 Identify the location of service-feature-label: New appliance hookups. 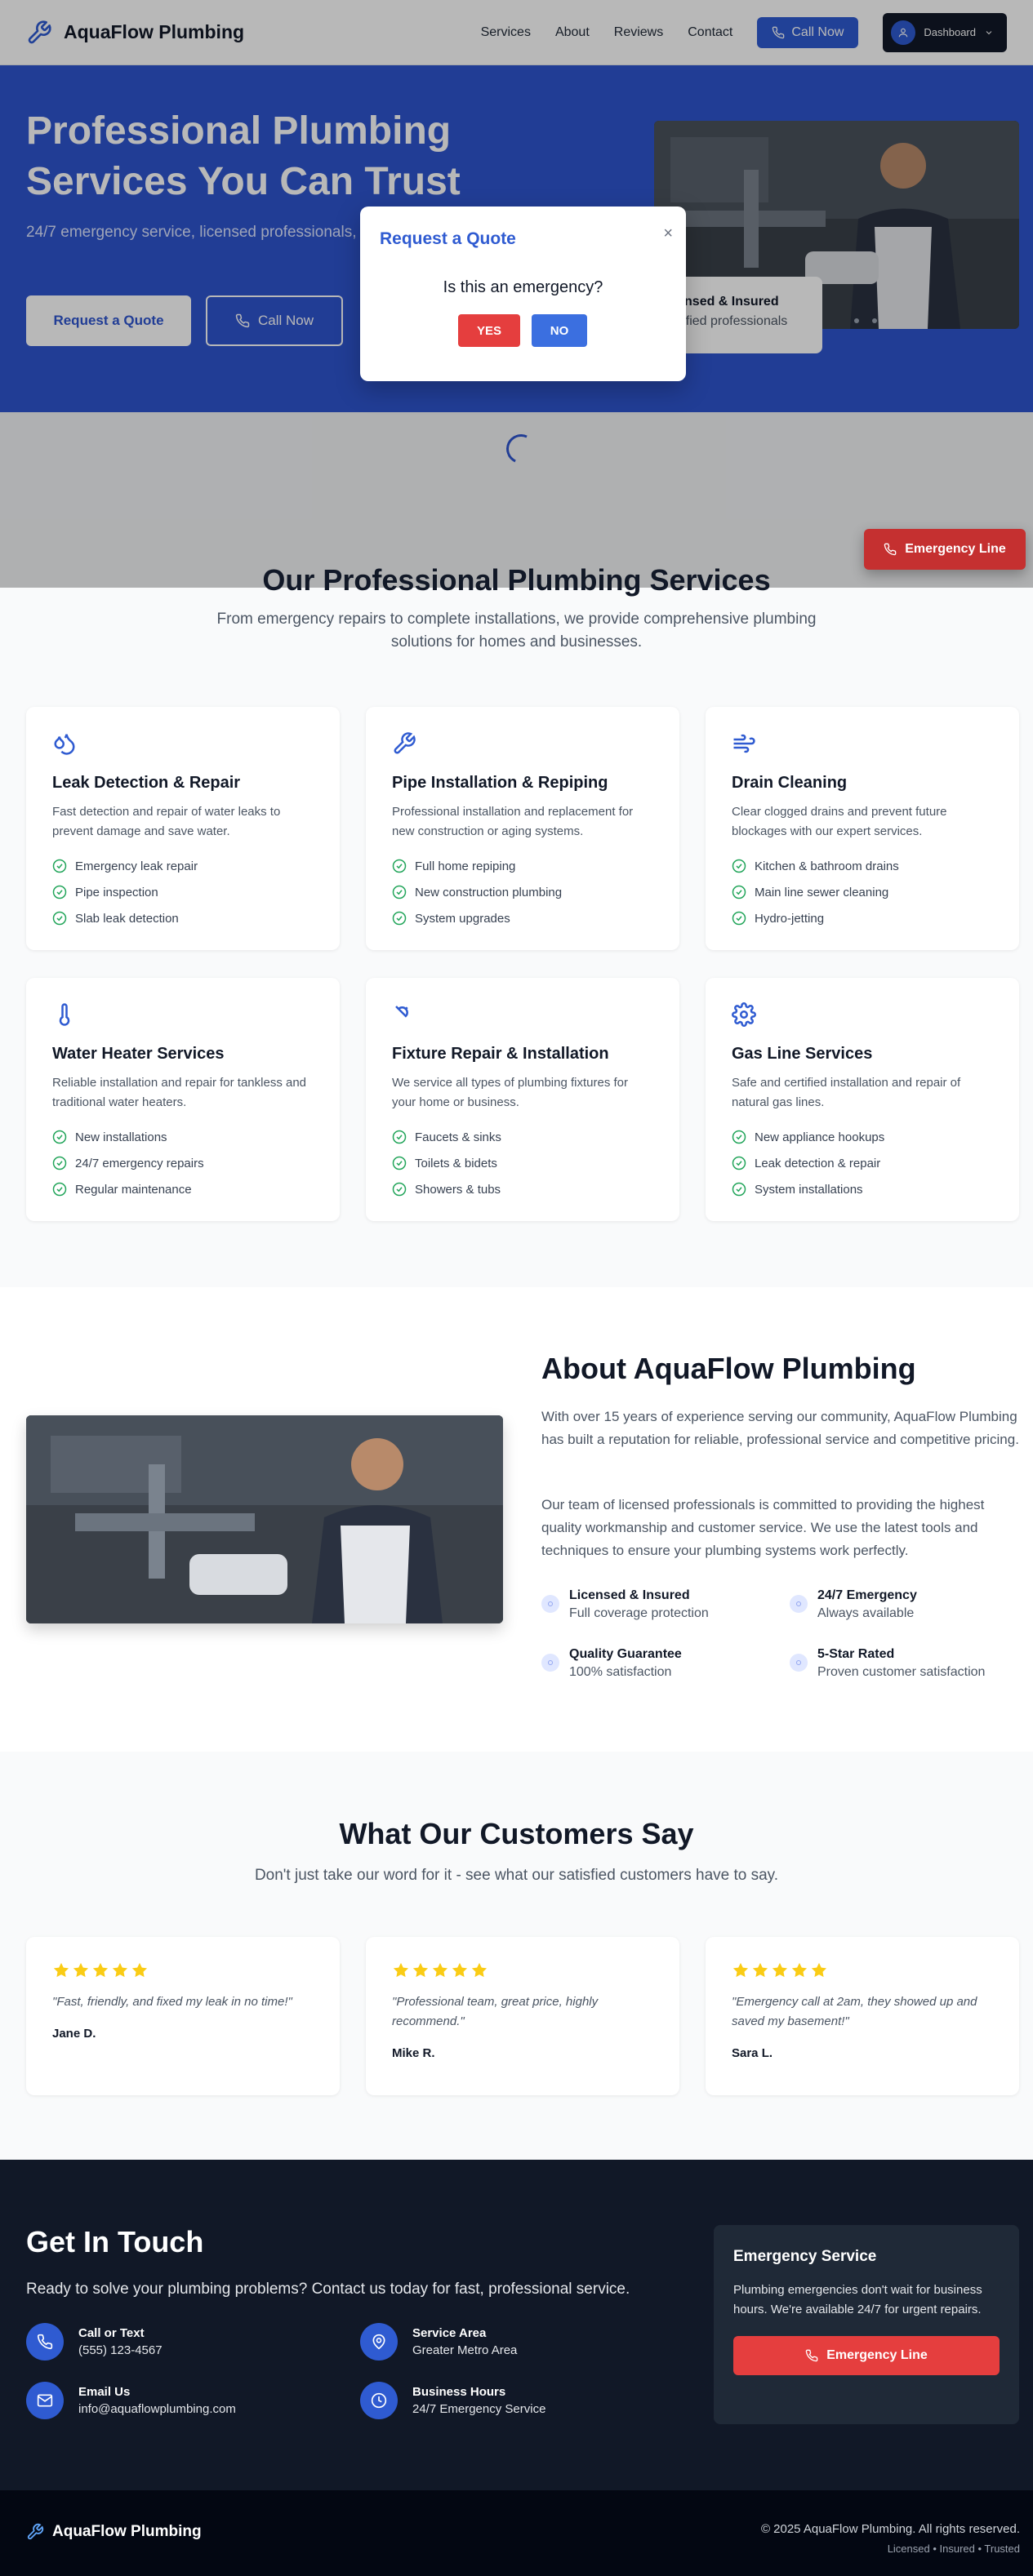
(820, 1137).